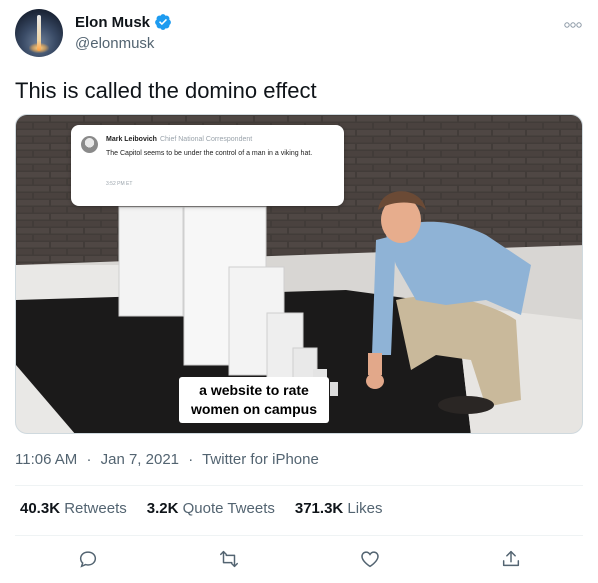  I want to click on likes-stat: 371.3K Likes, so click(339, 508).